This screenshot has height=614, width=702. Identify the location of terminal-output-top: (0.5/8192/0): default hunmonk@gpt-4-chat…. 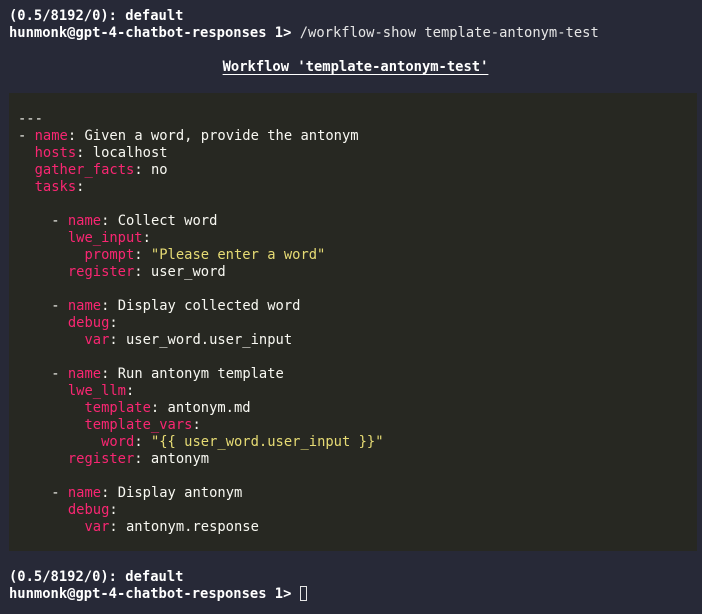
(355, 42).